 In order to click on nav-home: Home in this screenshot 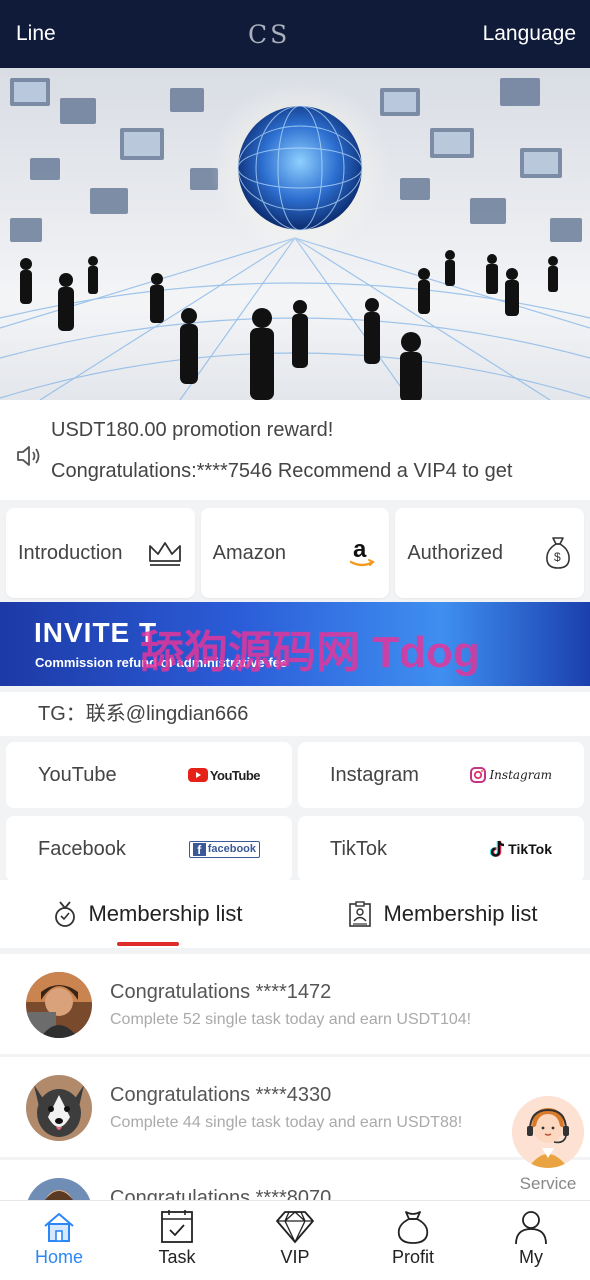, I will do `click(59, 1240)`.